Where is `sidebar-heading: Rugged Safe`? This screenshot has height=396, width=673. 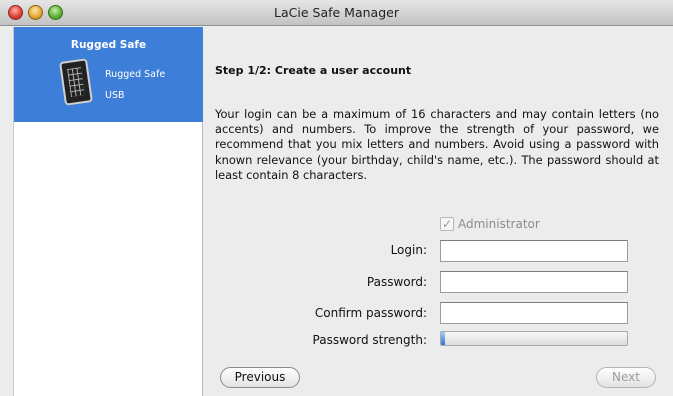 sidebar-heading: Rugged Safe is located at coordinates (108, 45).